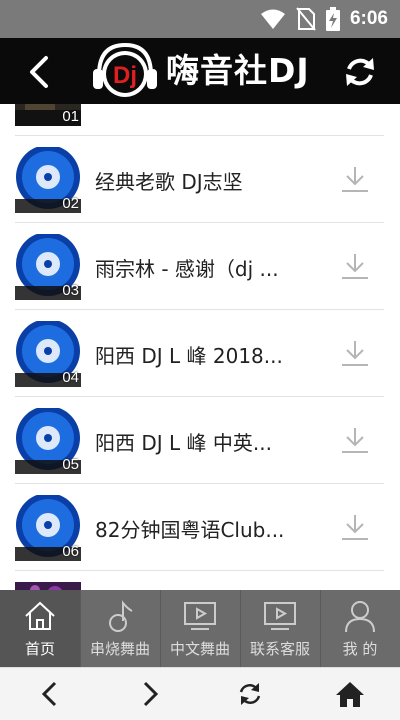  Describe the element at coordinates (200, 693) in the screenshot. I see `browser-nav-bar` at that location.